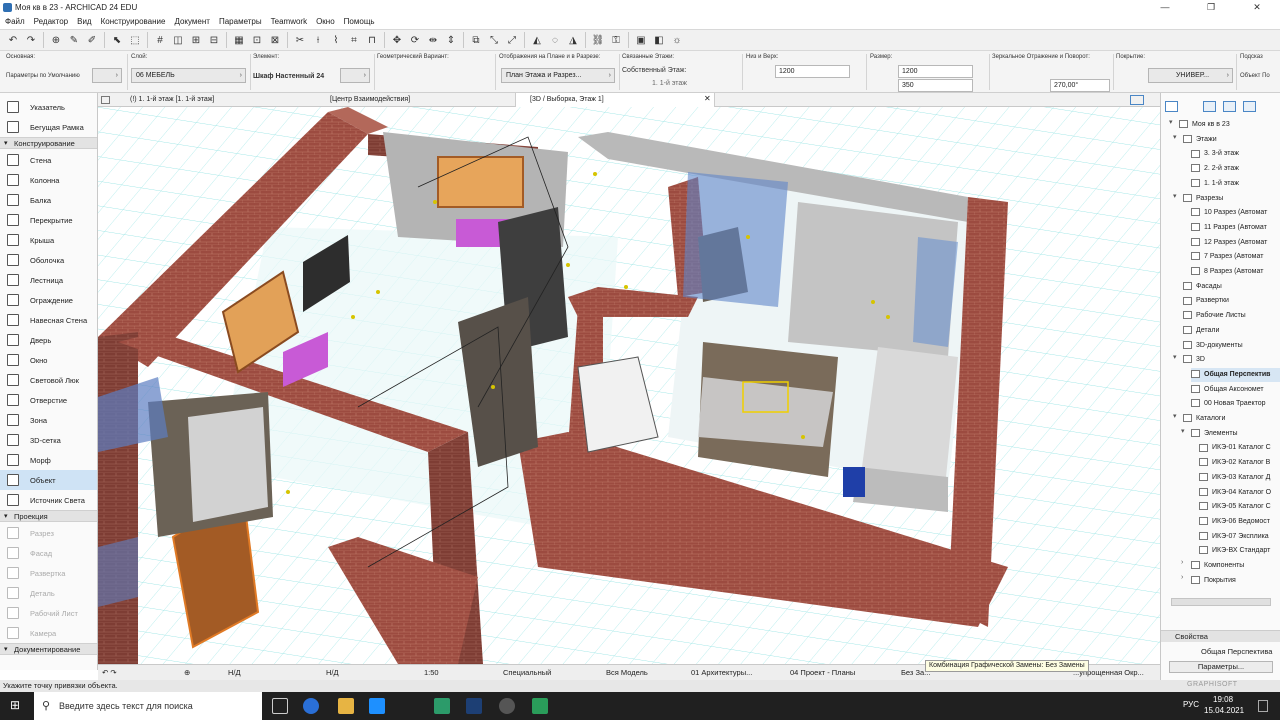 The image size is (1280, 720). Describe the element at coordinates (43, 76) in the screenshot. I see `main-value: Параметры по Умолчанию` at that location.